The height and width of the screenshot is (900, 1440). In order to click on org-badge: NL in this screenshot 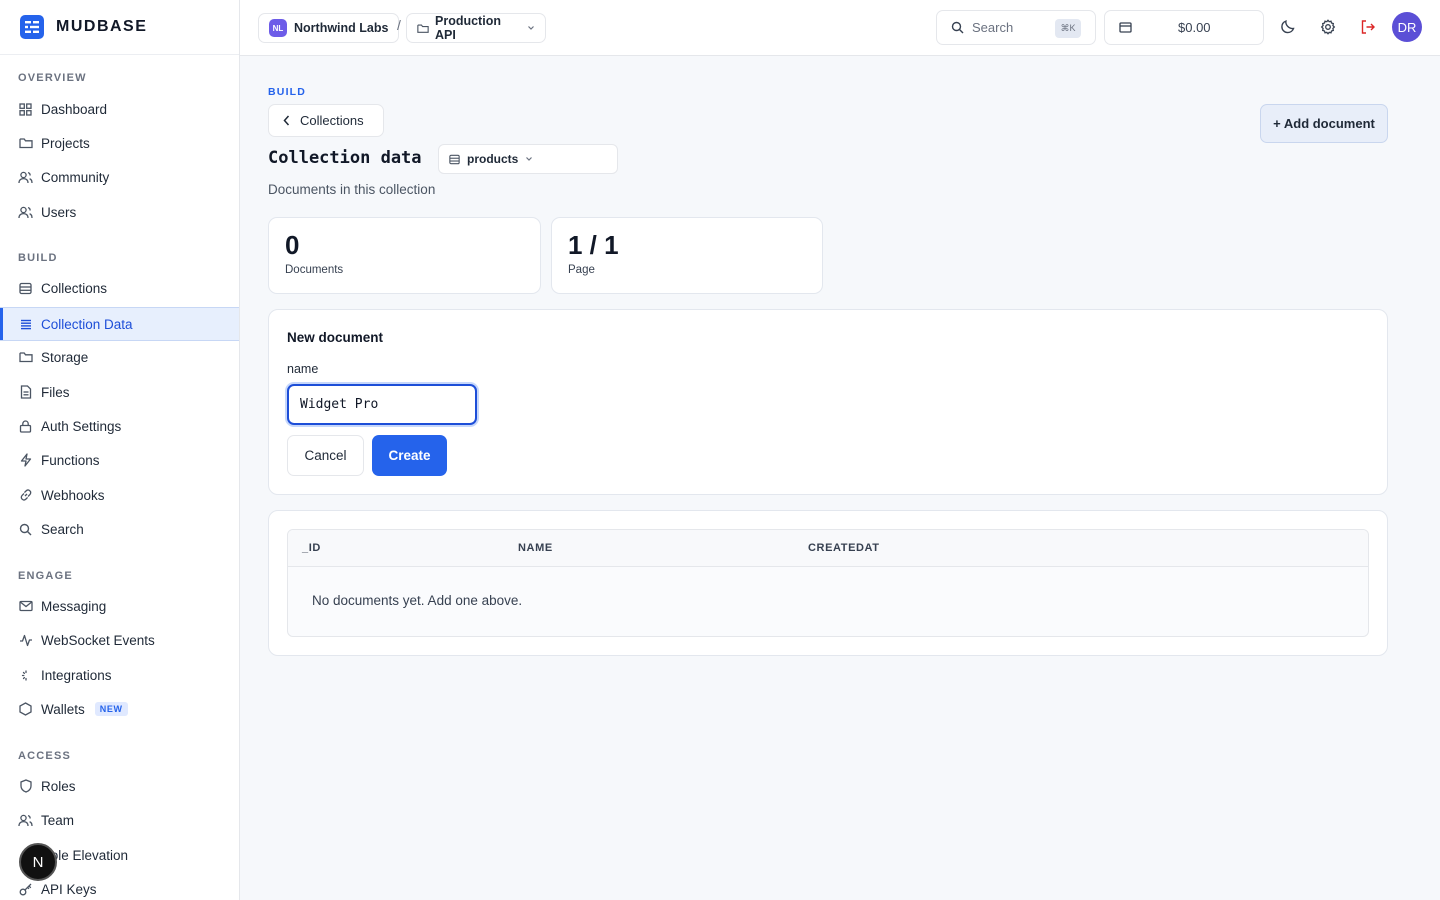, I will do `click(278, 28)`.